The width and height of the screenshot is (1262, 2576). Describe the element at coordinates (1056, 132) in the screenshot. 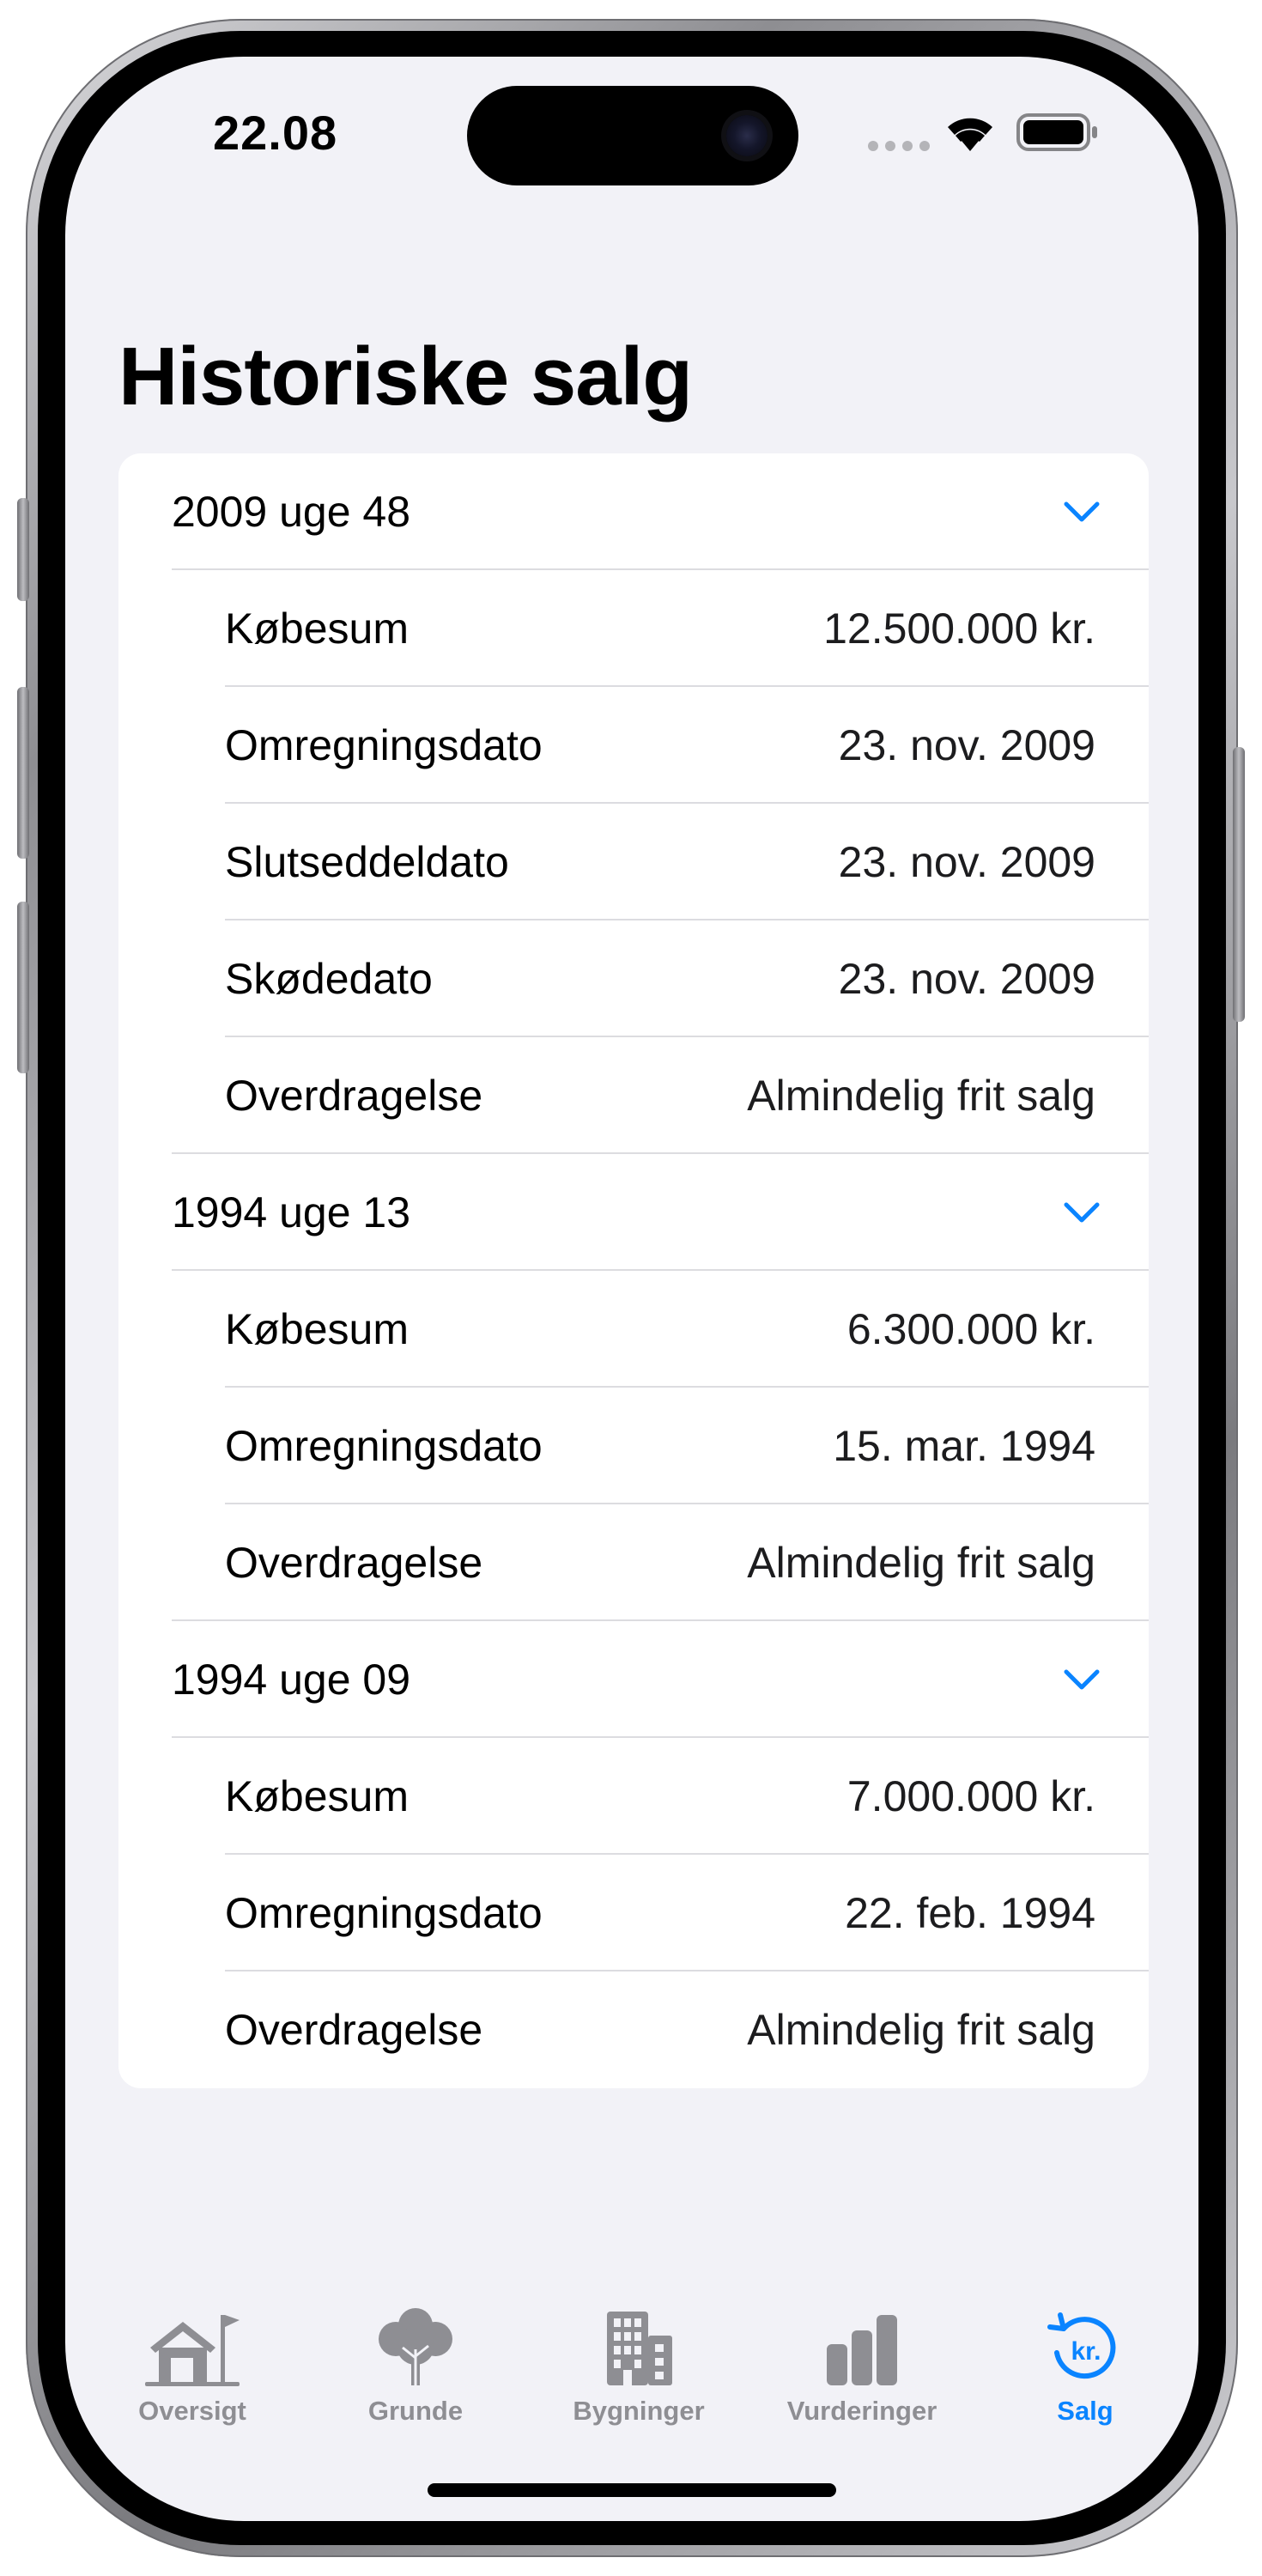

I see `battery-icon` at that location.